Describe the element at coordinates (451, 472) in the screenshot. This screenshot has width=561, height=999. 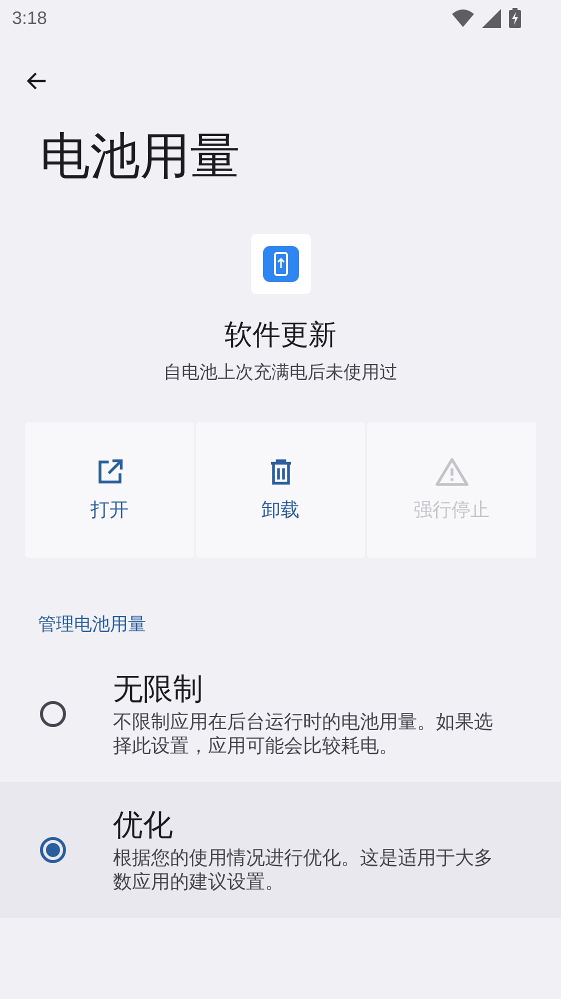
I see `warning-icon` at that location.